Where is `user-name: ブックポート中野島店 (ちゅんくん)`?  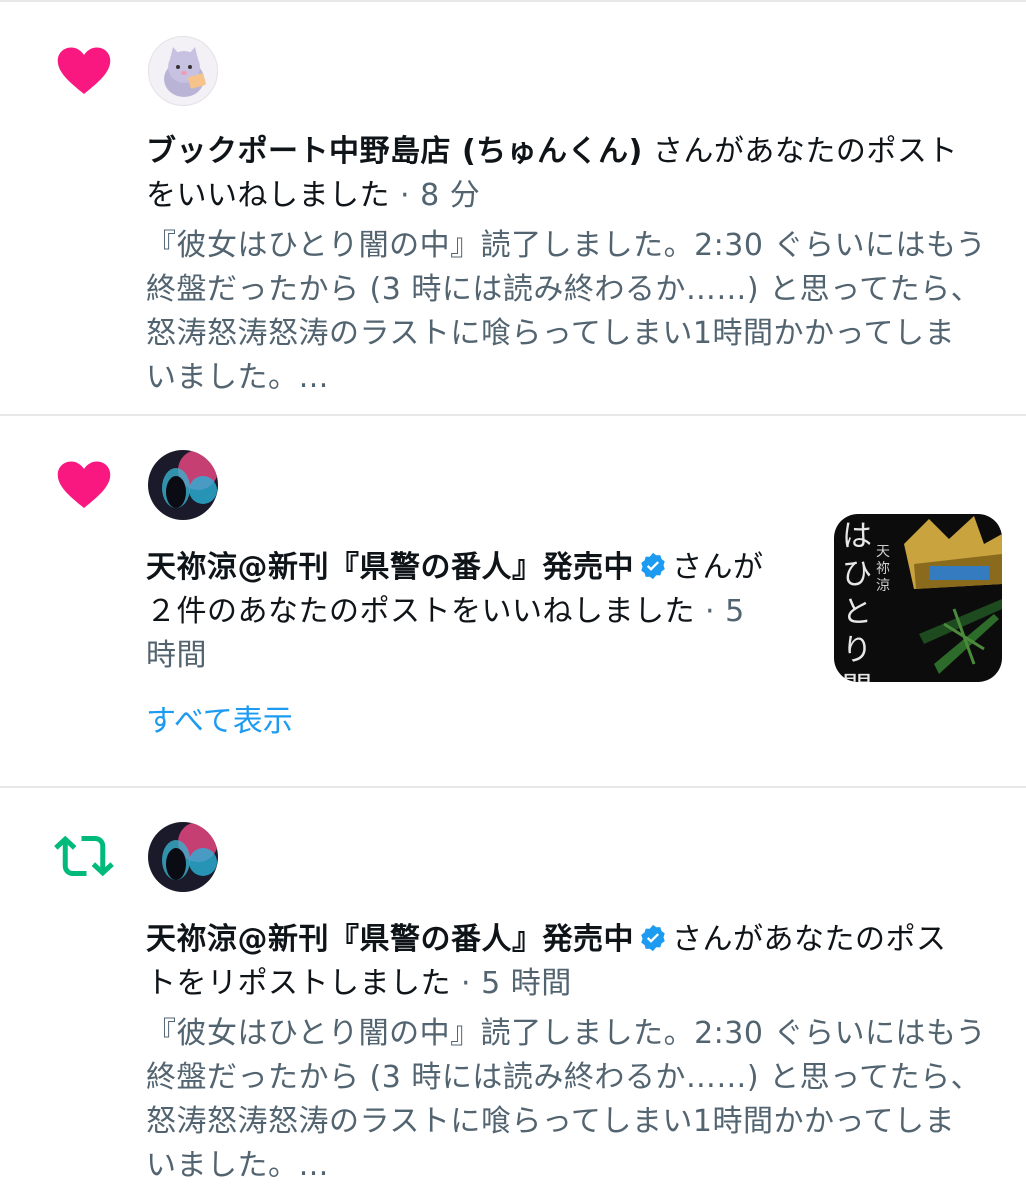
user-name: ブックポート中野島店 (ちゅんくん) is located at coordinates (394, 151).